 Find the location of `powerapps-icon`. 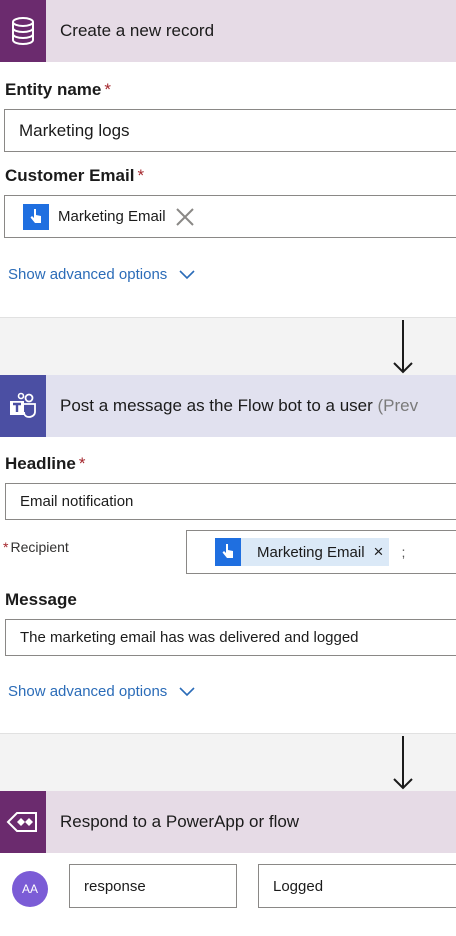

powerapps-icon is located at coordinates (21, 822).